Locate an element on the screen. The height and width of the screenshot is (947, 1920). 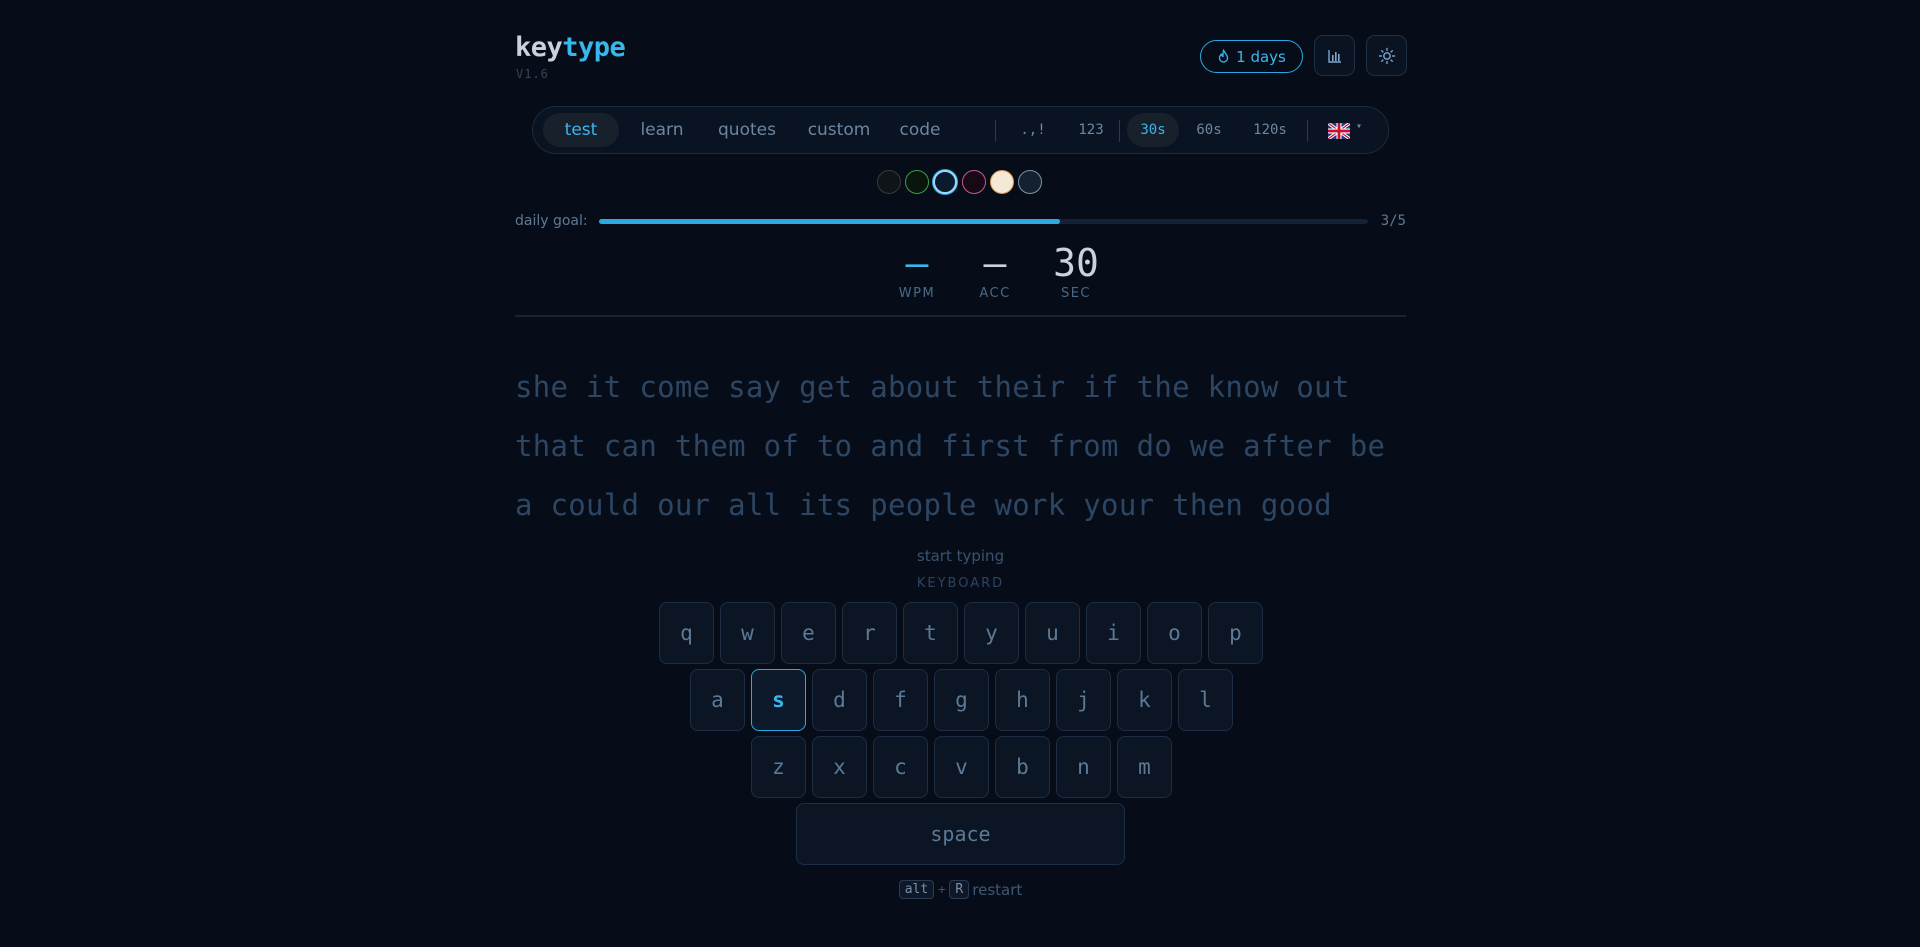
start-typing-hint: start typing is located at coordinates (960, 556).